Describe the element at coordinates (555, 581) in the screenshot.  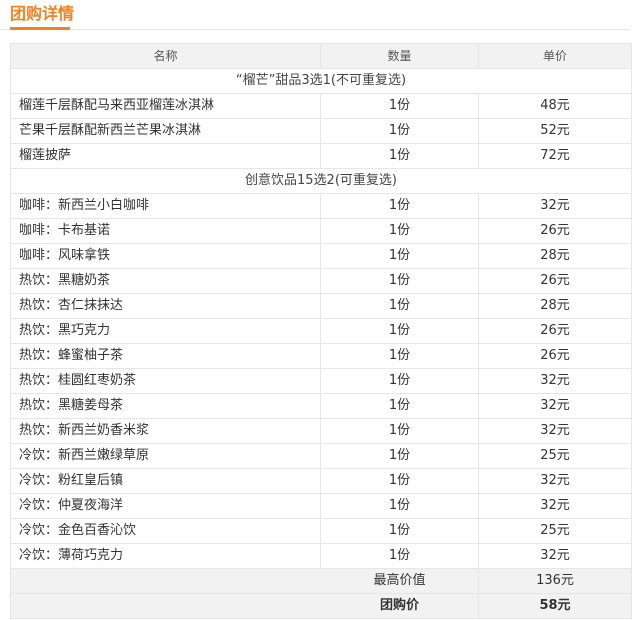
I see `summary-max-value: 136元` at that location.